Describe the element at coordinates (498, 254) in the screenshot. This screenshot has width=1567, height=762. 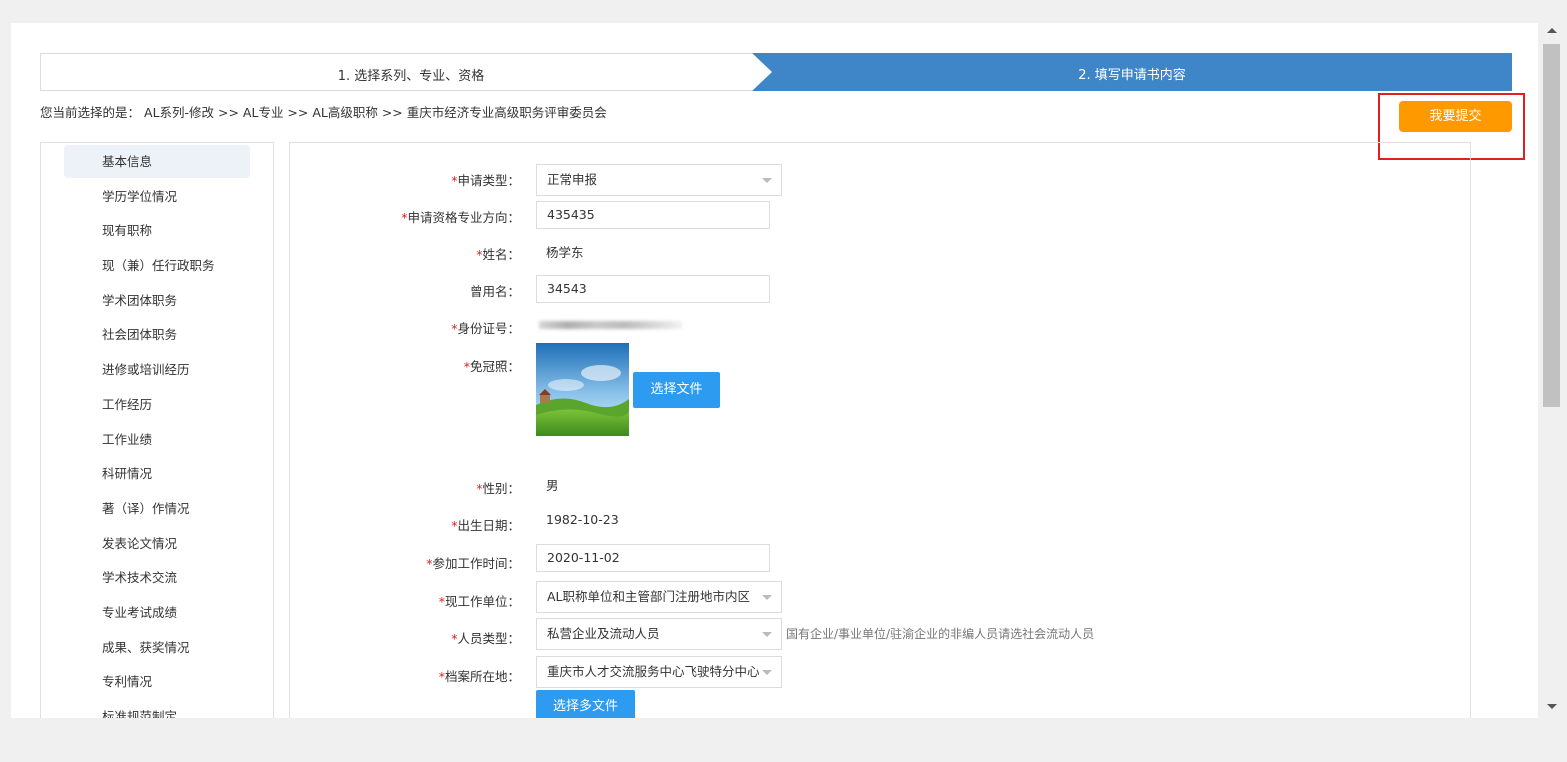
I see `name-label: *姓名：` at that location.